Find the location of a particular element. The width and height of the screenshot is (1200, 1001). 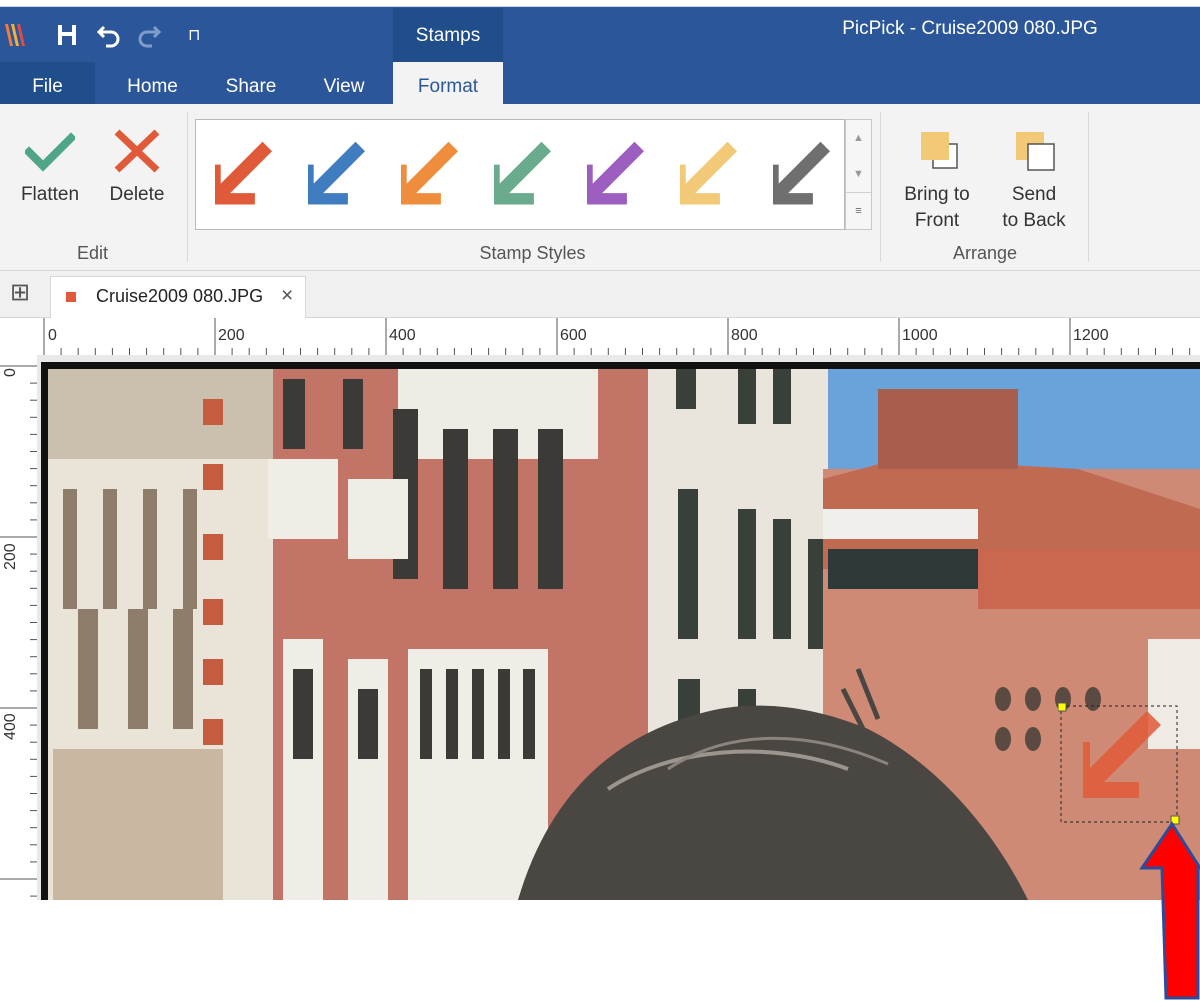

vruler-label: 0 is located at coordinates (10, 372).